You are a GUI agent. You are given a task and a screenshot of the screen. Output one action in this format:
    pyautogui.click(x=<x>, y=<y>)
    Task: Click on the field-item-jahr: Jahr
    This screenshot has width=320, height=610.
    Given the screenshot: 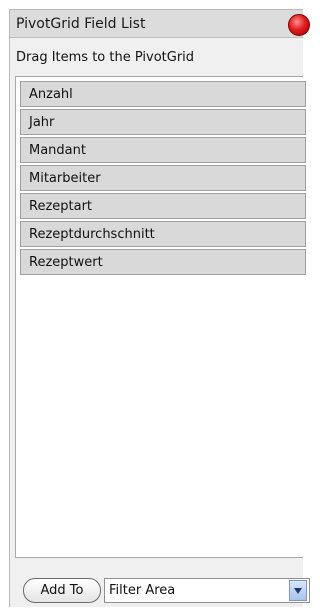 What is the action you would take?
    pyautogui.click(x=163, y=122)
    